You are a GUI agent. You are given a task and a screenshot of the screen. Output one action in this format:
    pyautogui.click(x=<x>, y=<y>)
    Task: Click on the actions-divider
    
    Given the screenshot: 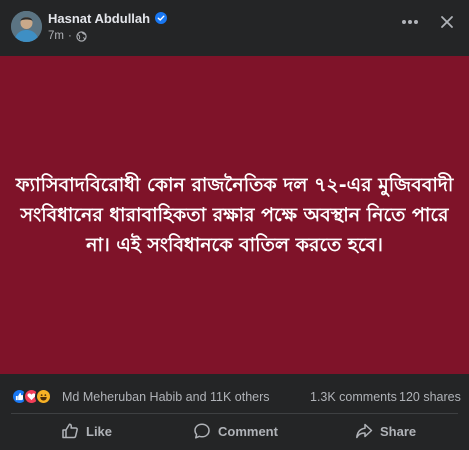 What is the action you would take?
    pyautogui.click(x=234, y=413)
    